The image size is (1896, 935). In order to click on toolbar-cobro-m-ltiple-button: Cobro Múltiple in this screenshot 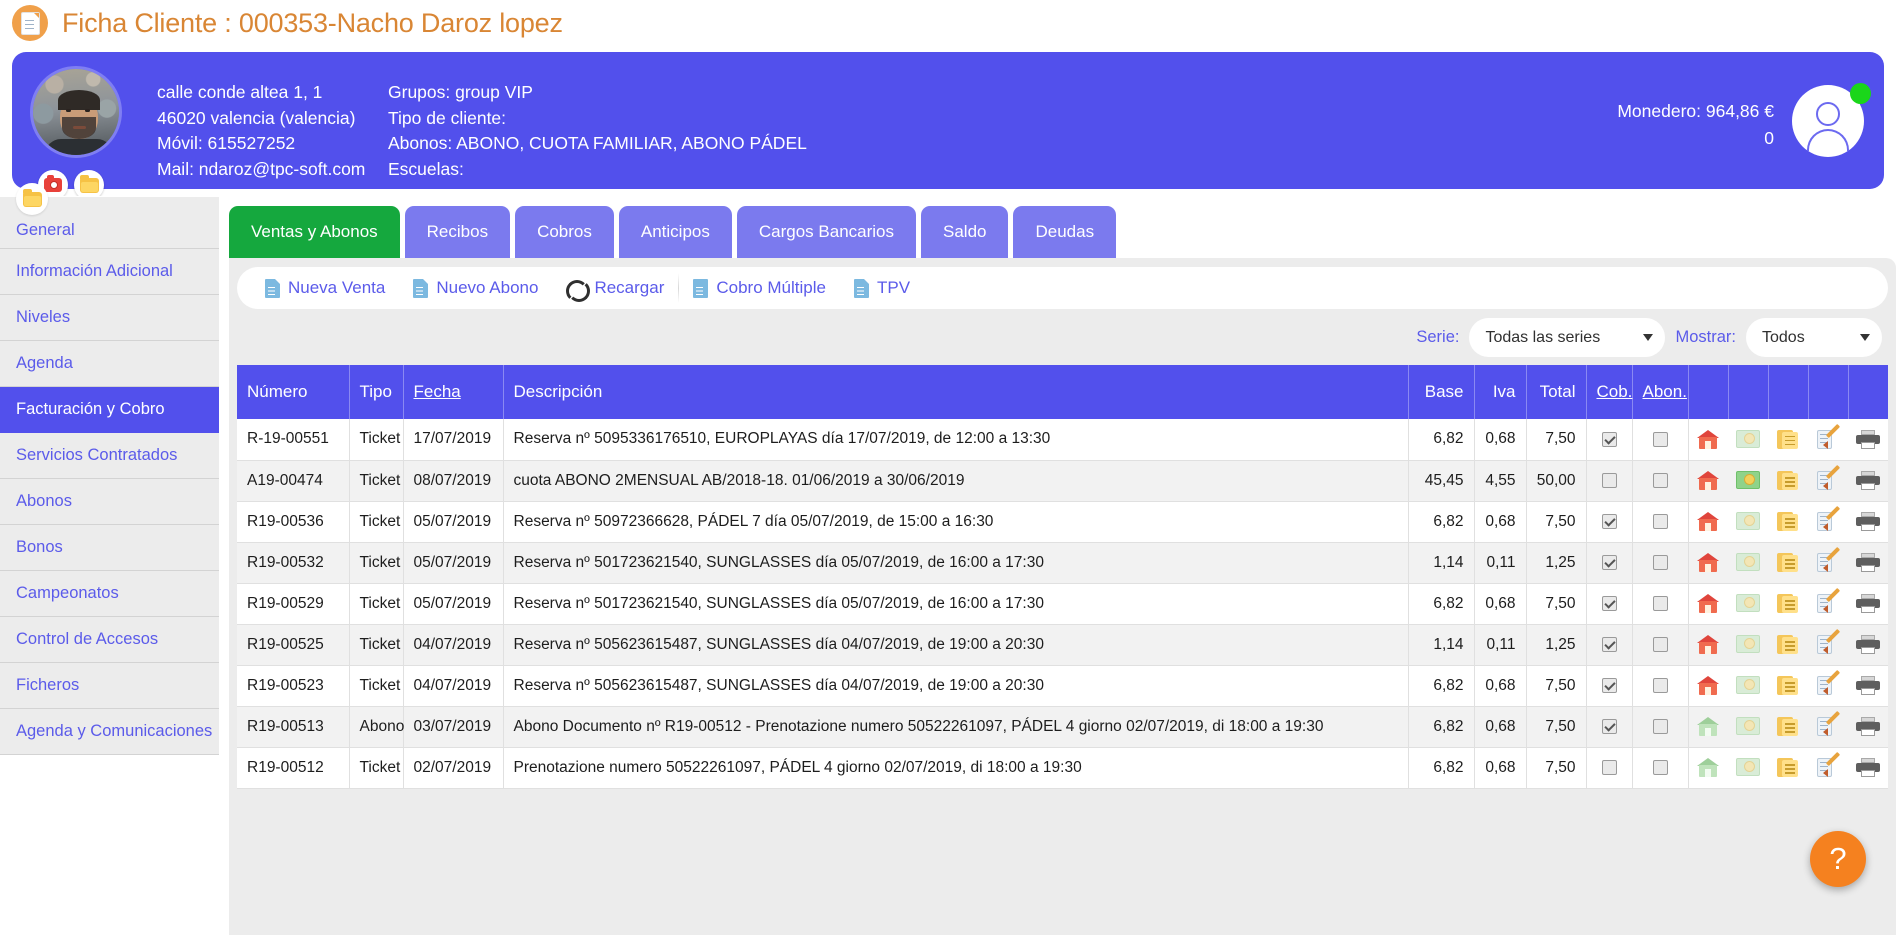, I will do `click(759, 288)`.